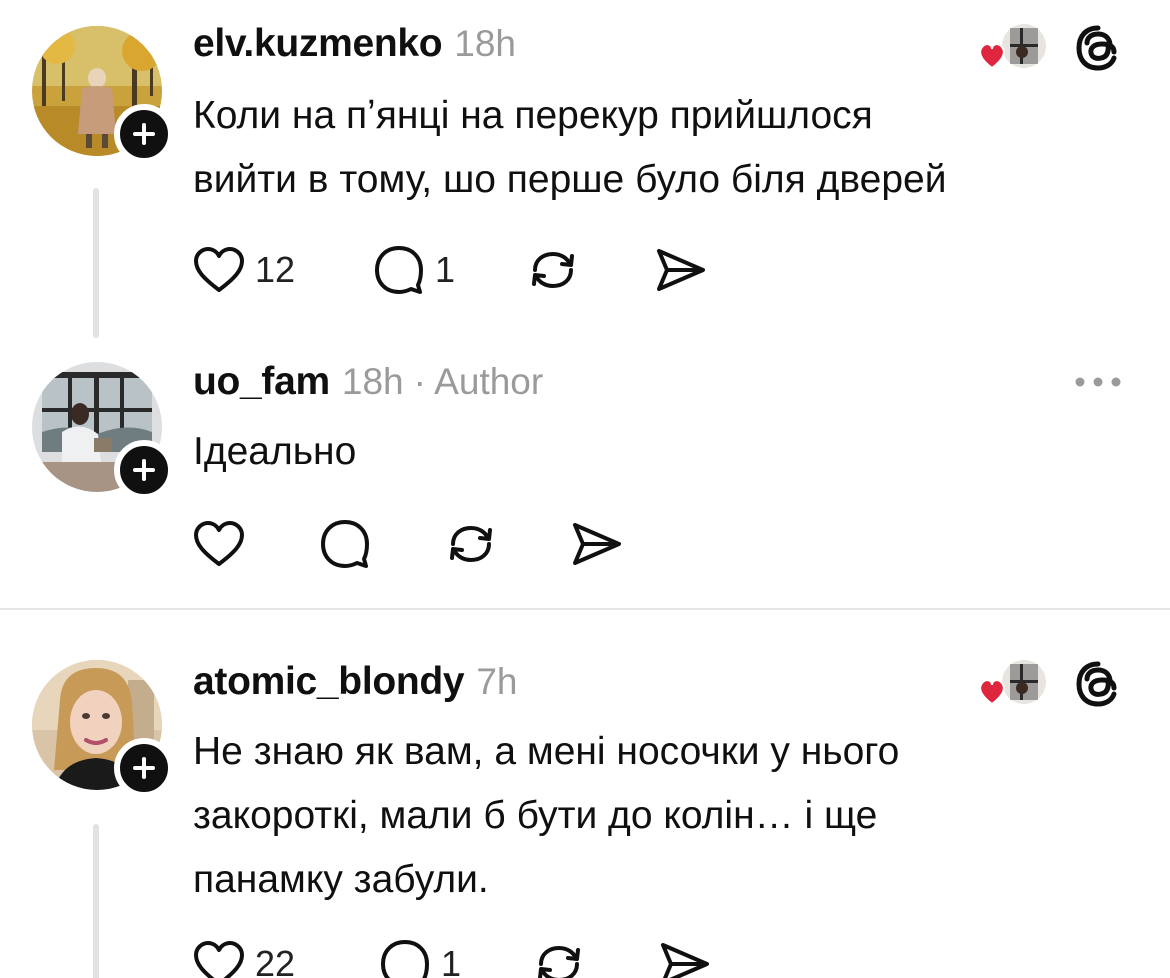 The height and width of the screenshot is (978, 1170). I want to click on post-text-line: Не знаю як вам, а мені носочки у нього, so click(546, 751).